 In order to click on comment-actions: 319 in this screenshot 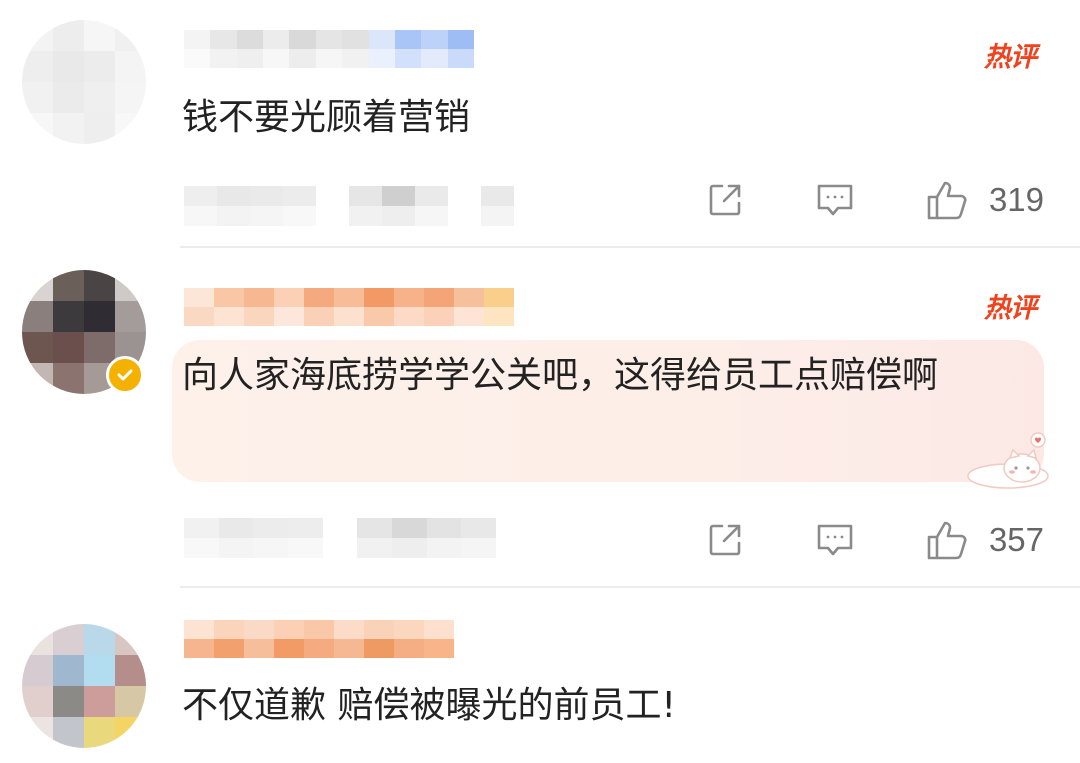, I will do `click(873, 200)`.